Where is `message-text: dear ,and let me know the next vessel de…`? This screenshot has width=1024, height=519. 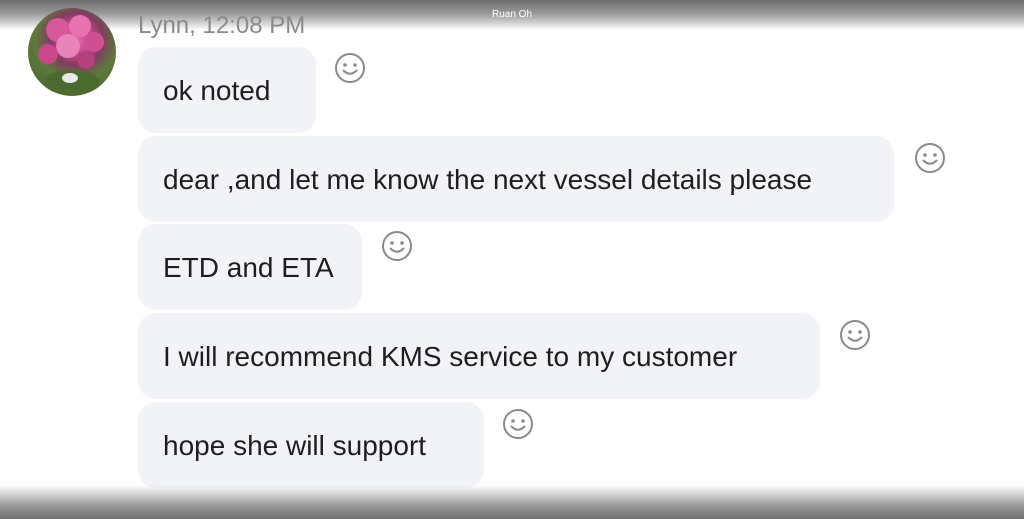
message-text: dear ,and let me know the next vessel de… is located at coordinates (488, 179).